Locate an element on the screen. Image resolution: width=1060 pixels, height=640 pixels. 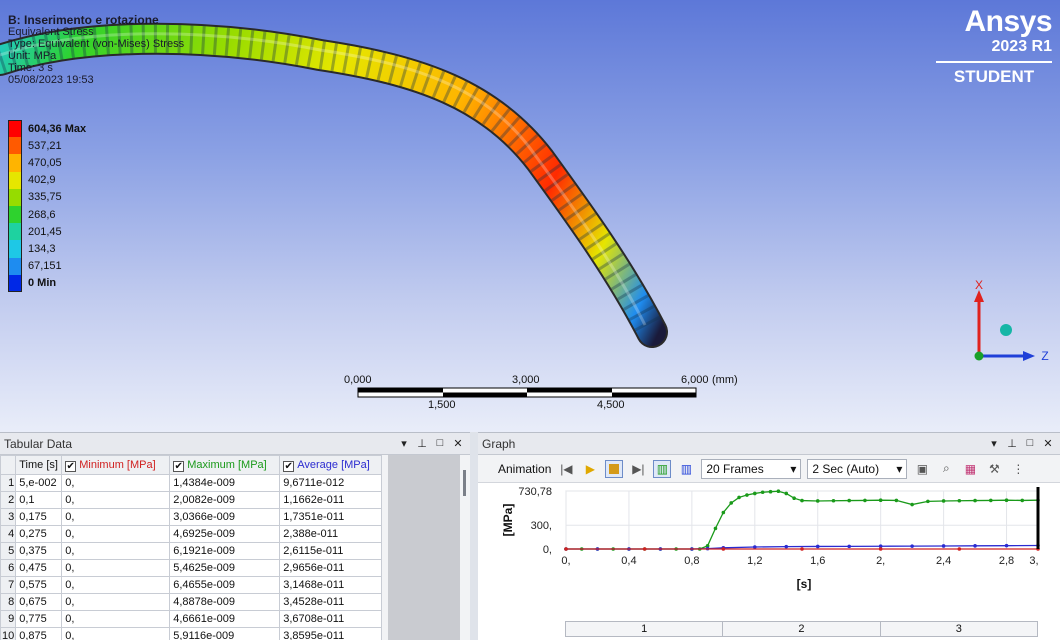
table-cell: 6,1921e-009 is located at coordinates (225, 551).